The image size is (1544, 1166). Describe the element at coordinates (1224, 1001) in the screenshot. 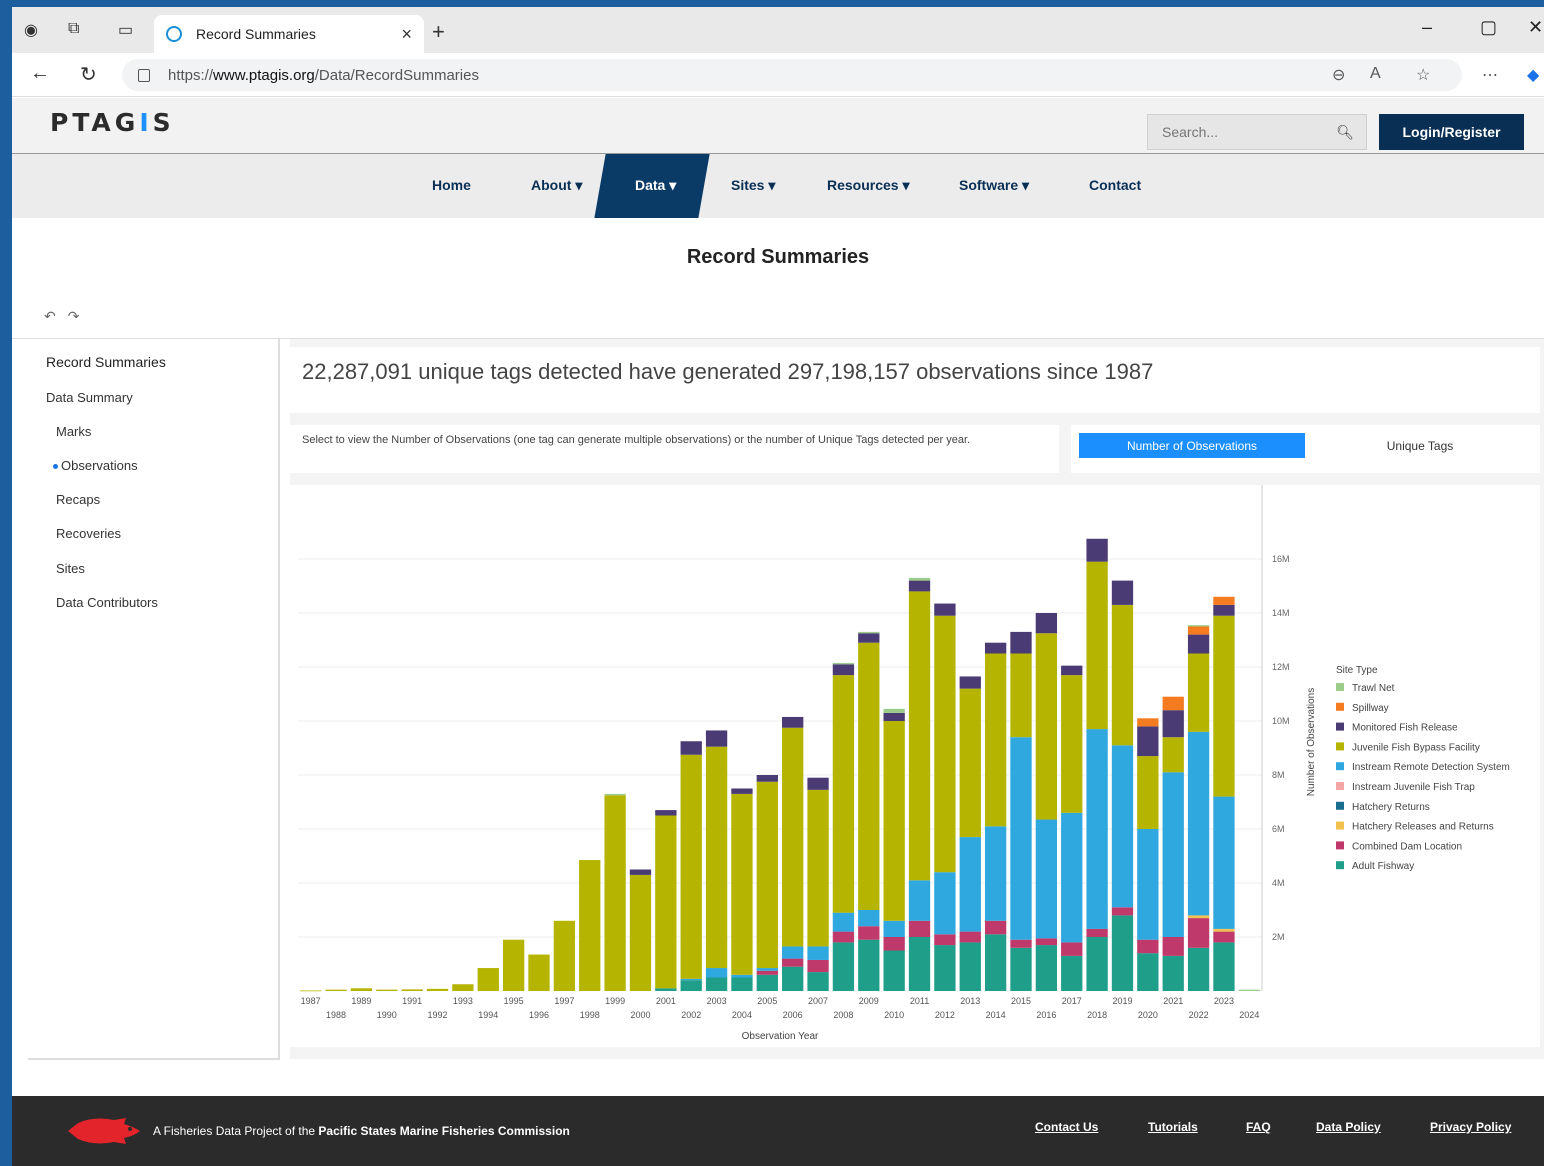

I see `x-tick-label: 2023` at that location.